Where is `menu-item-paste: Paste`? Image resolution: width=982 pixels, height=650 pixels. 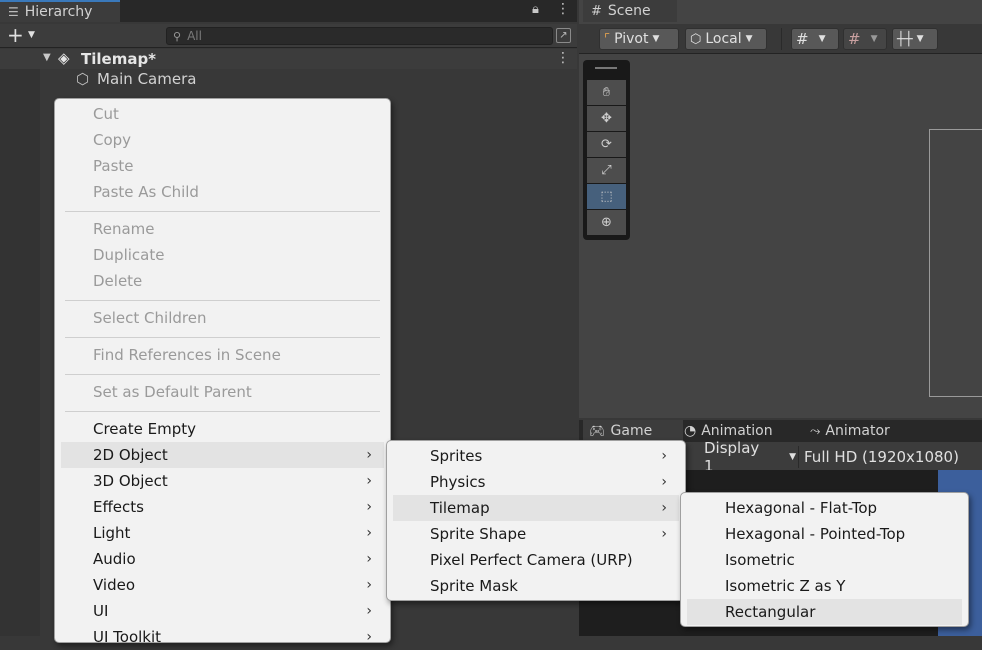
menu-item-paste: Paste is located at coordinates (222, 166).